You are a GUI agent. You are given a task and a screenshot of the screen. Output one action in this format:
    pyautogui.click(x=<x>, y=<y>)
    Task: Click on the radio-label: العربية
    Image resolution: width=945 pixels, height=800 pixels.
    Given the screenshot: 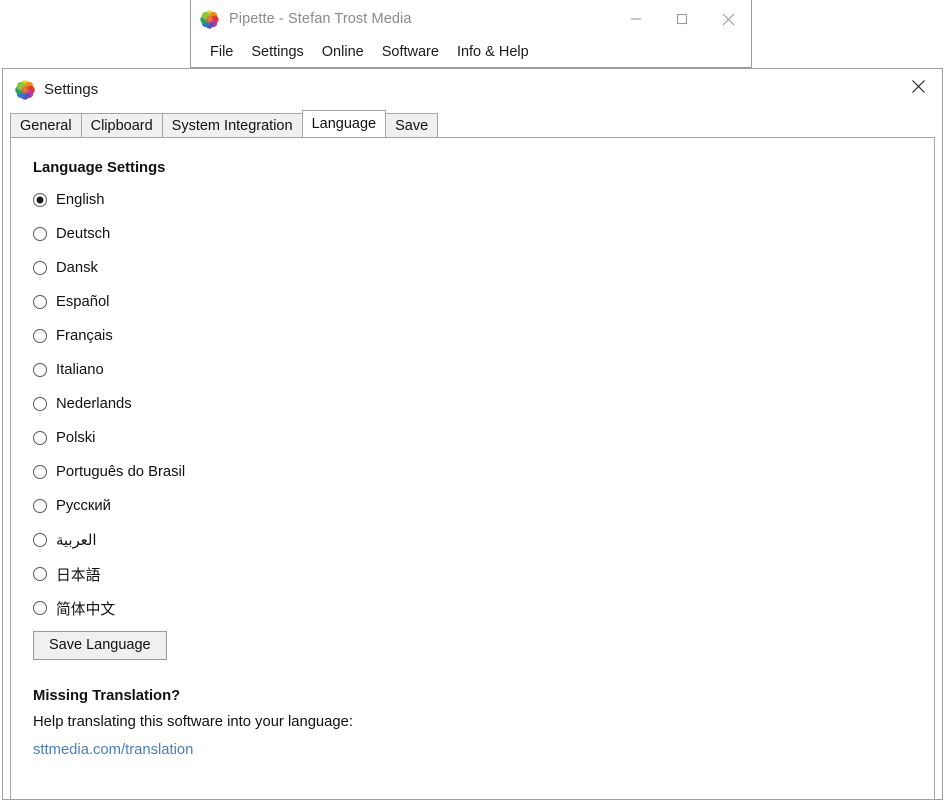 What is the action you would take?
    pyautogui.click(x=76, y=540)
    